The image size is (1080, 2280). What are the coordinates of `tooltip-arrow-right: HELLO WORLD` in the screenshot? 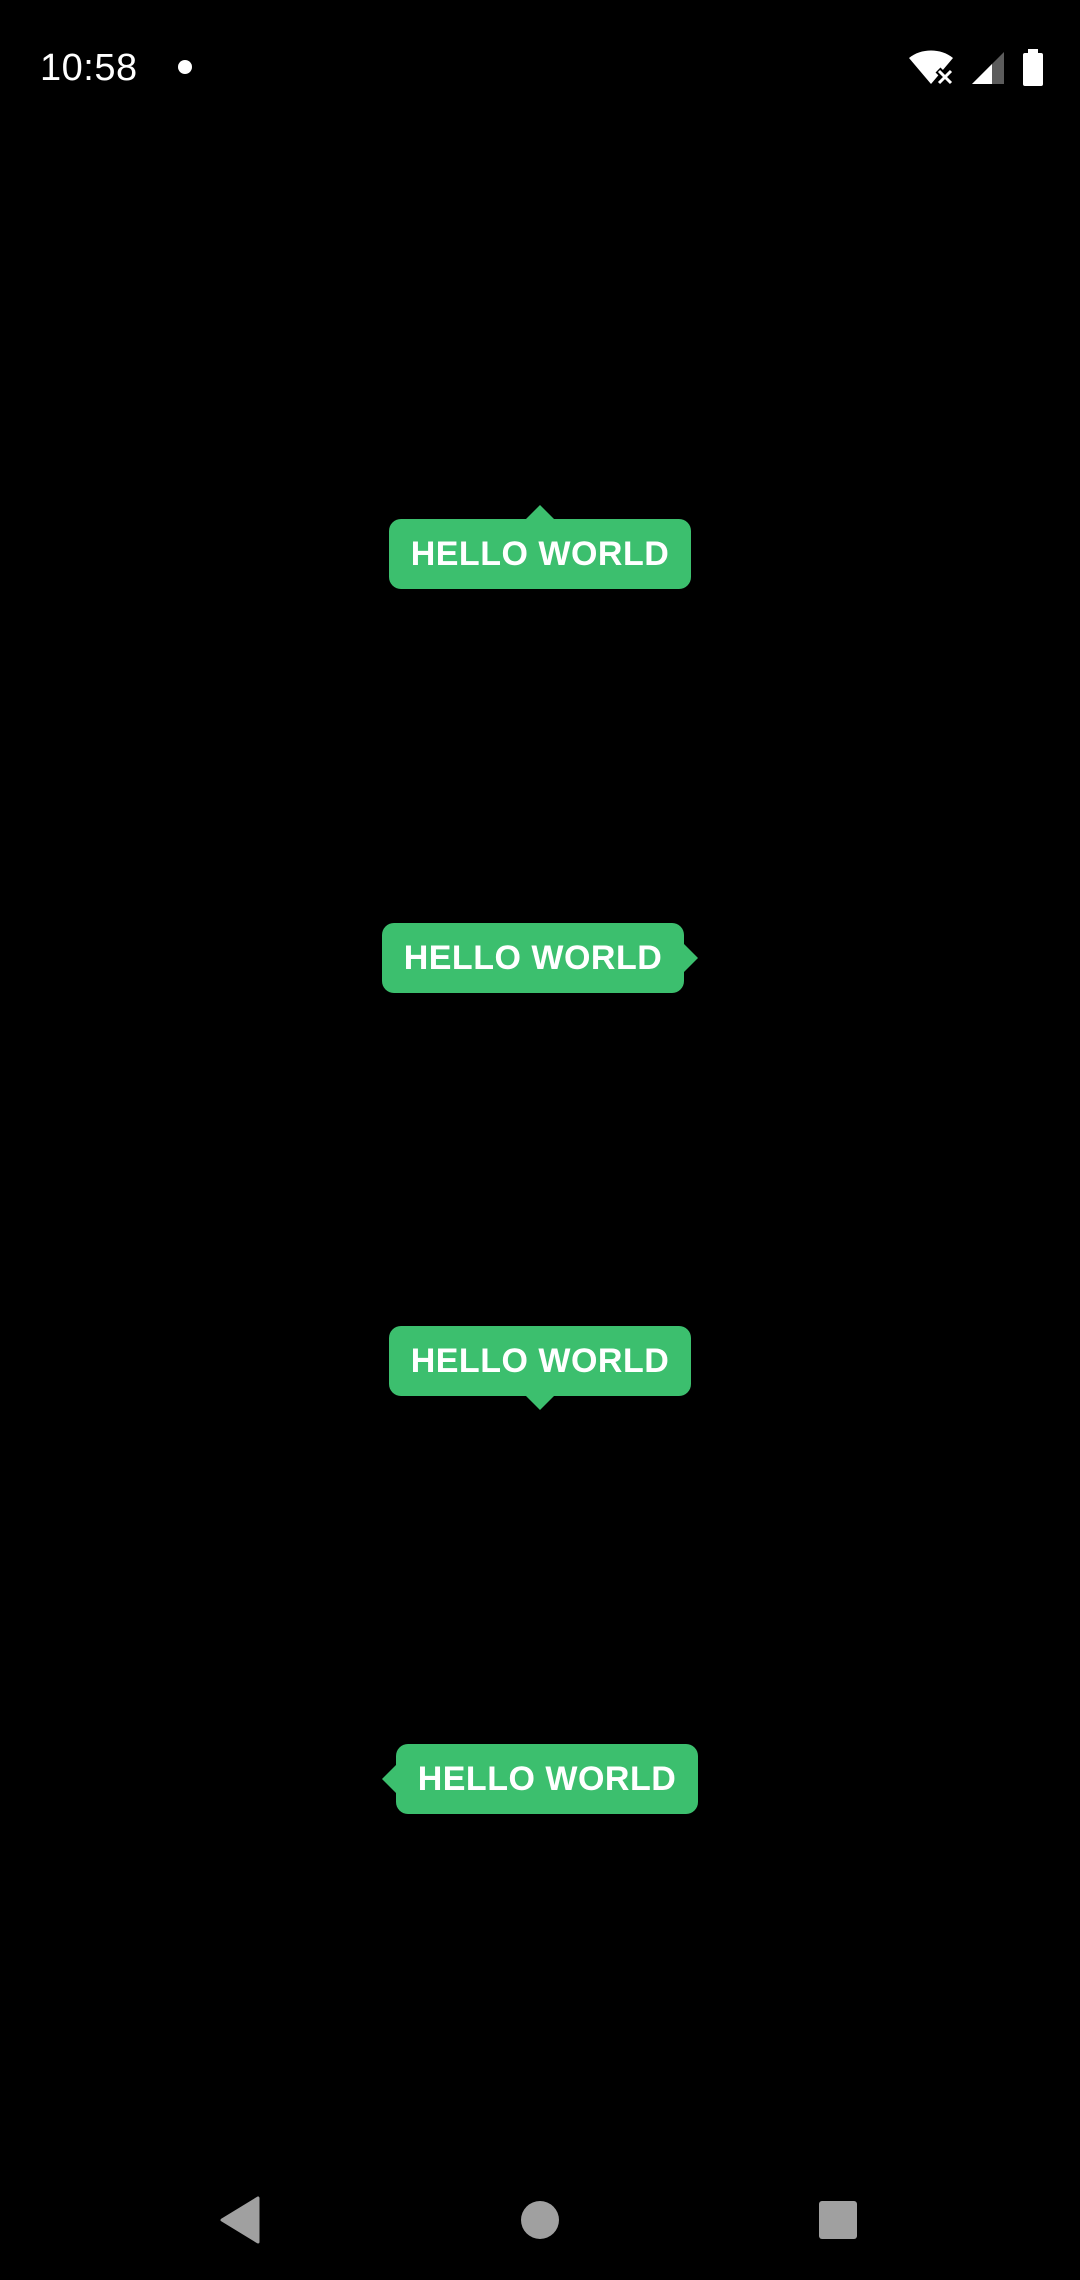 It's located at (540, 958).